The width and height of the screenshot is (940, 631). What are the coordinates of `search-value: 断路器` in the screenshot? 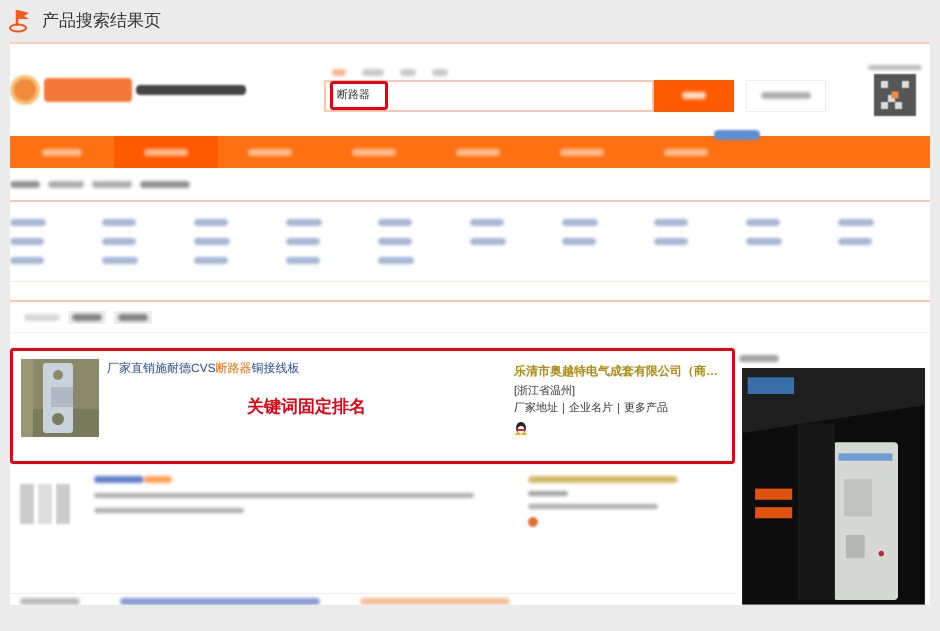 It's located at (359, 95).